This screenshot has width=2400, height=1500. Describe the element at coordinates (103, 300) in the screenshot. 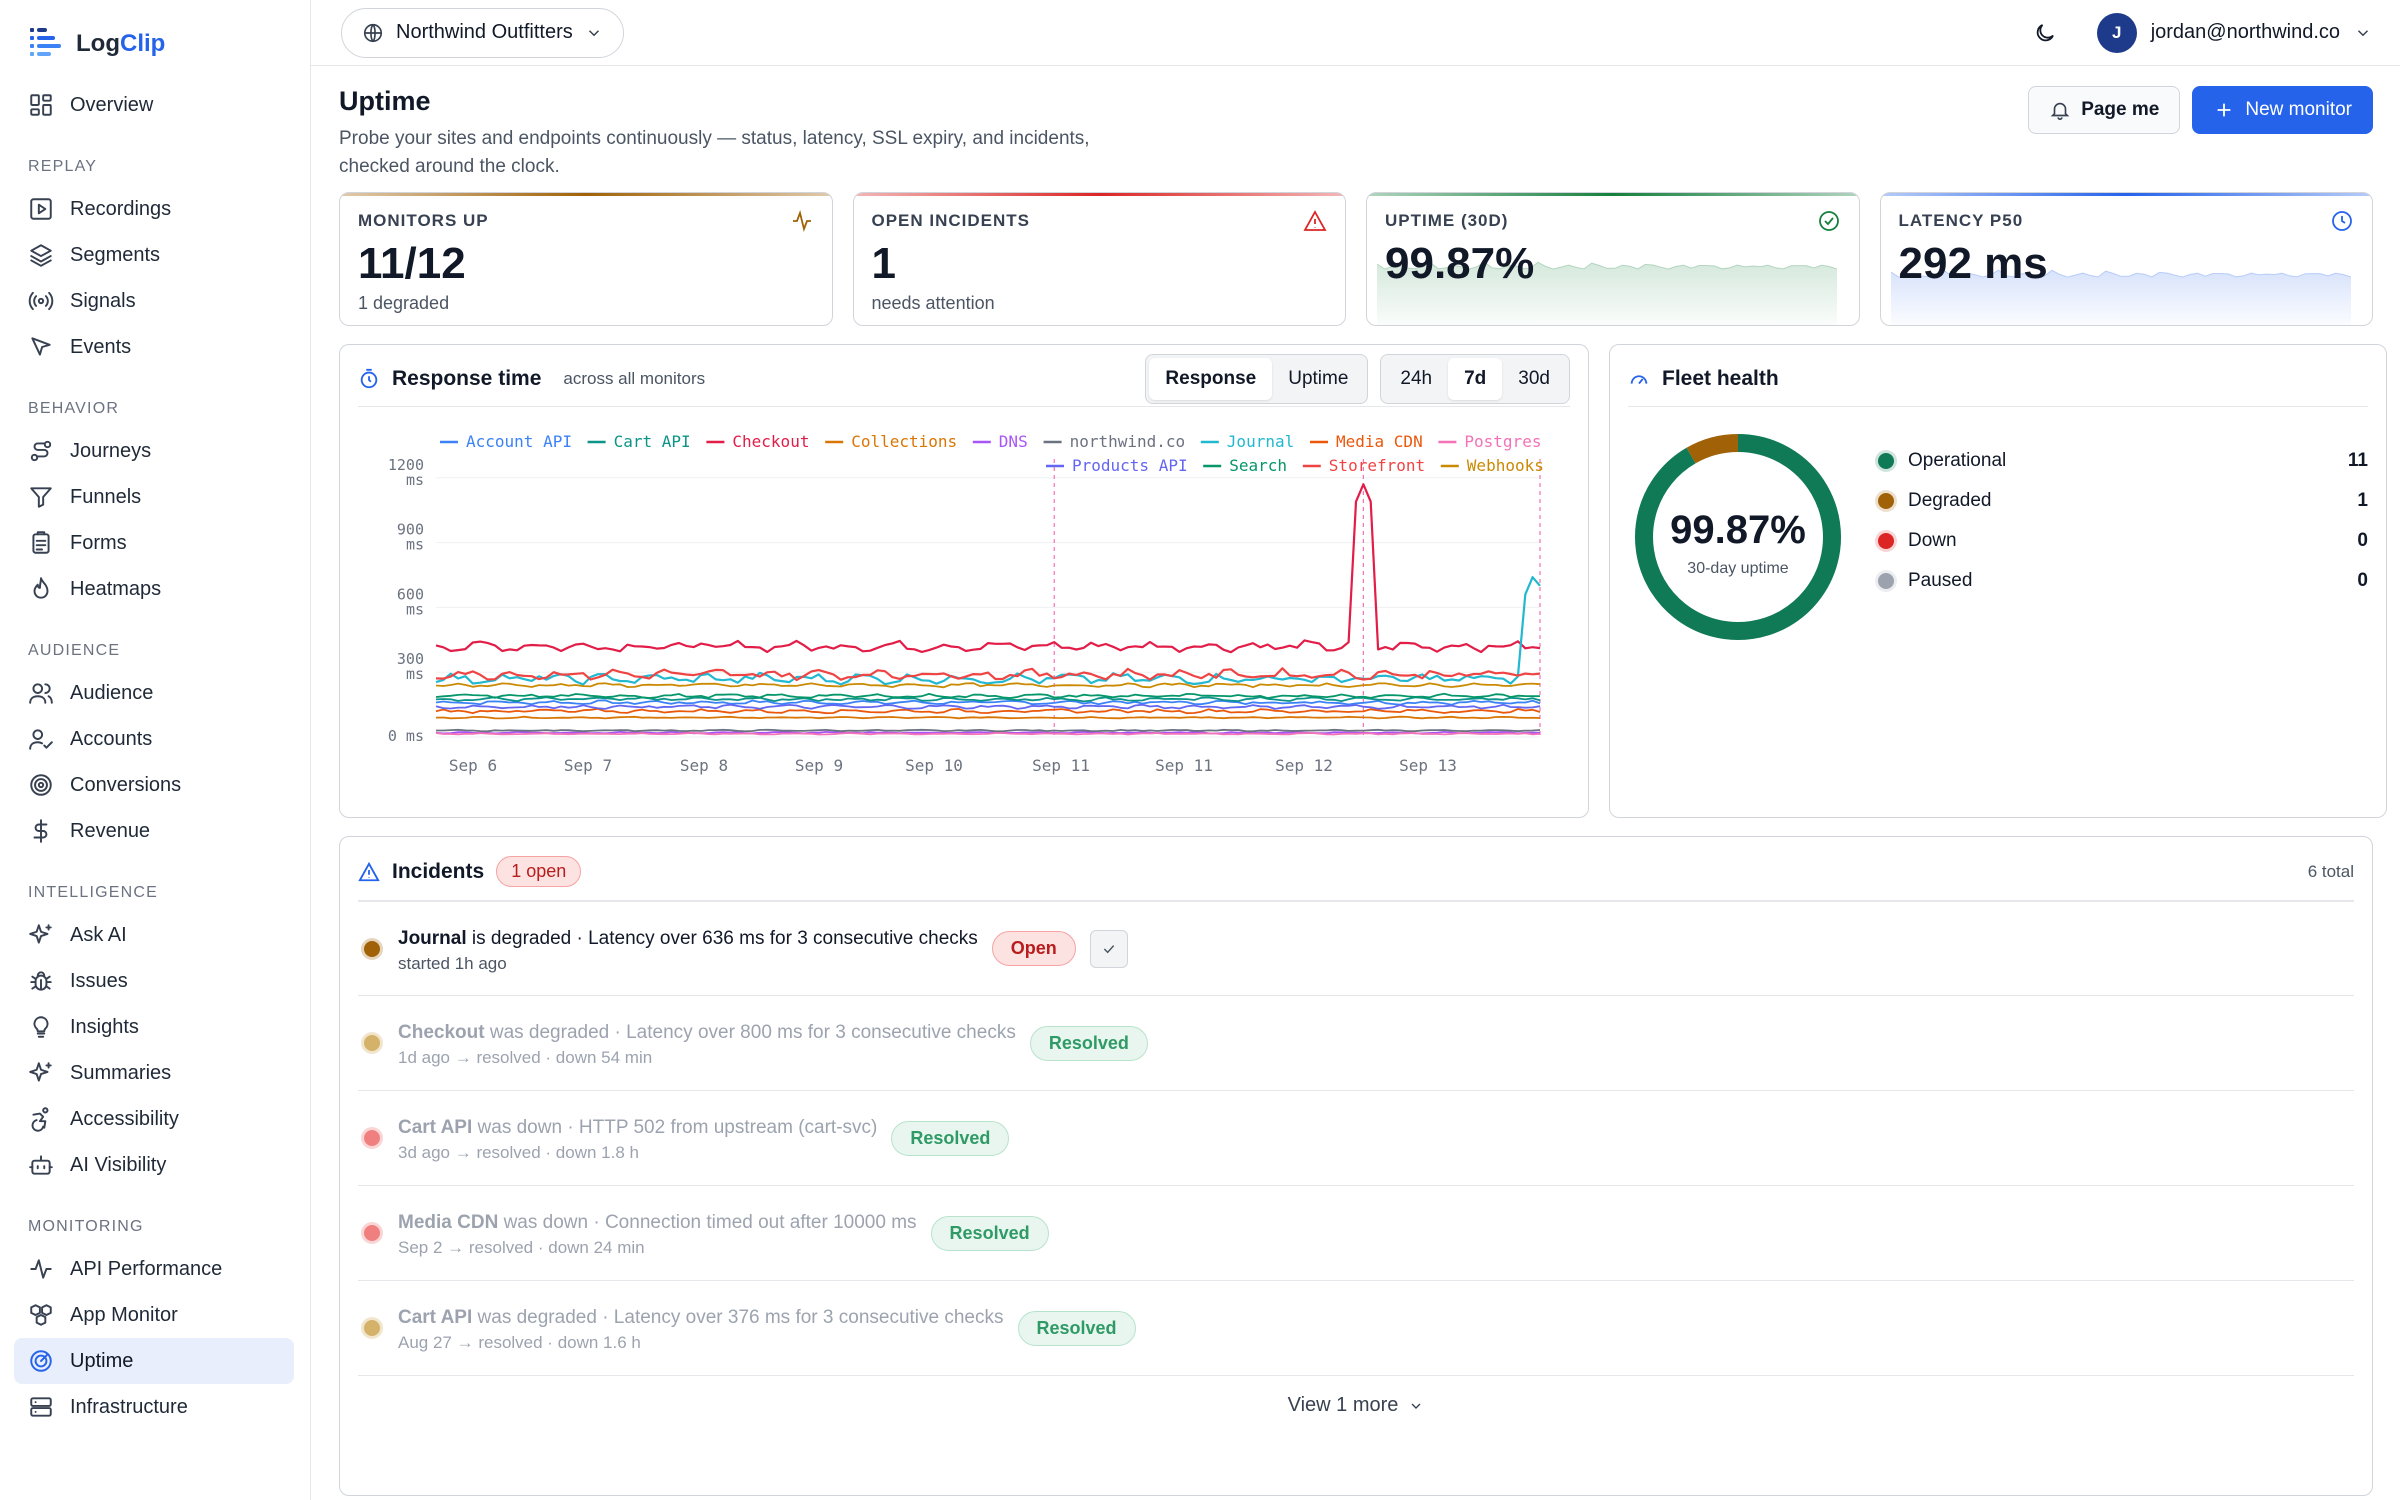

I see `sidebar-item-label: Signals` at that location.